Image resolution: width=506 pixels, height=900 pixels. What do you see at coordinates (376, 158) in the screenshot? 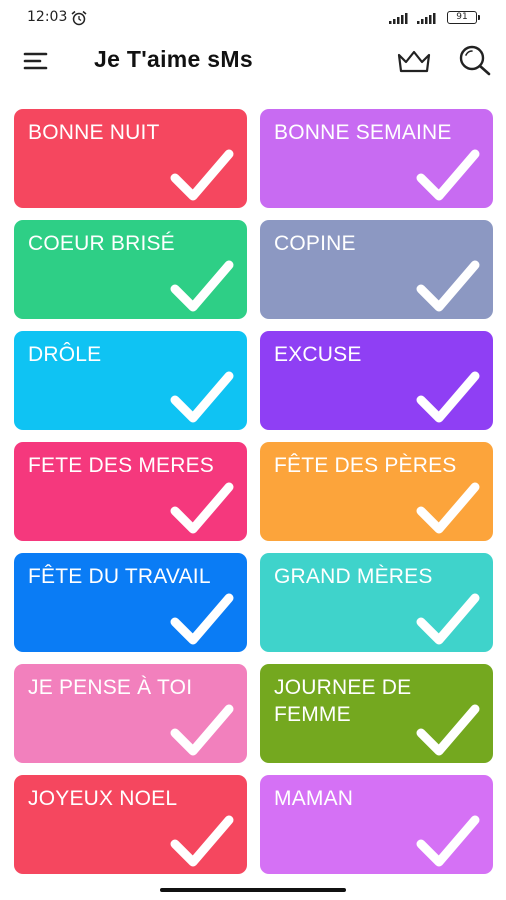
I see `category-card: BONNE SEMAINE` at bounding box center [376, 158].